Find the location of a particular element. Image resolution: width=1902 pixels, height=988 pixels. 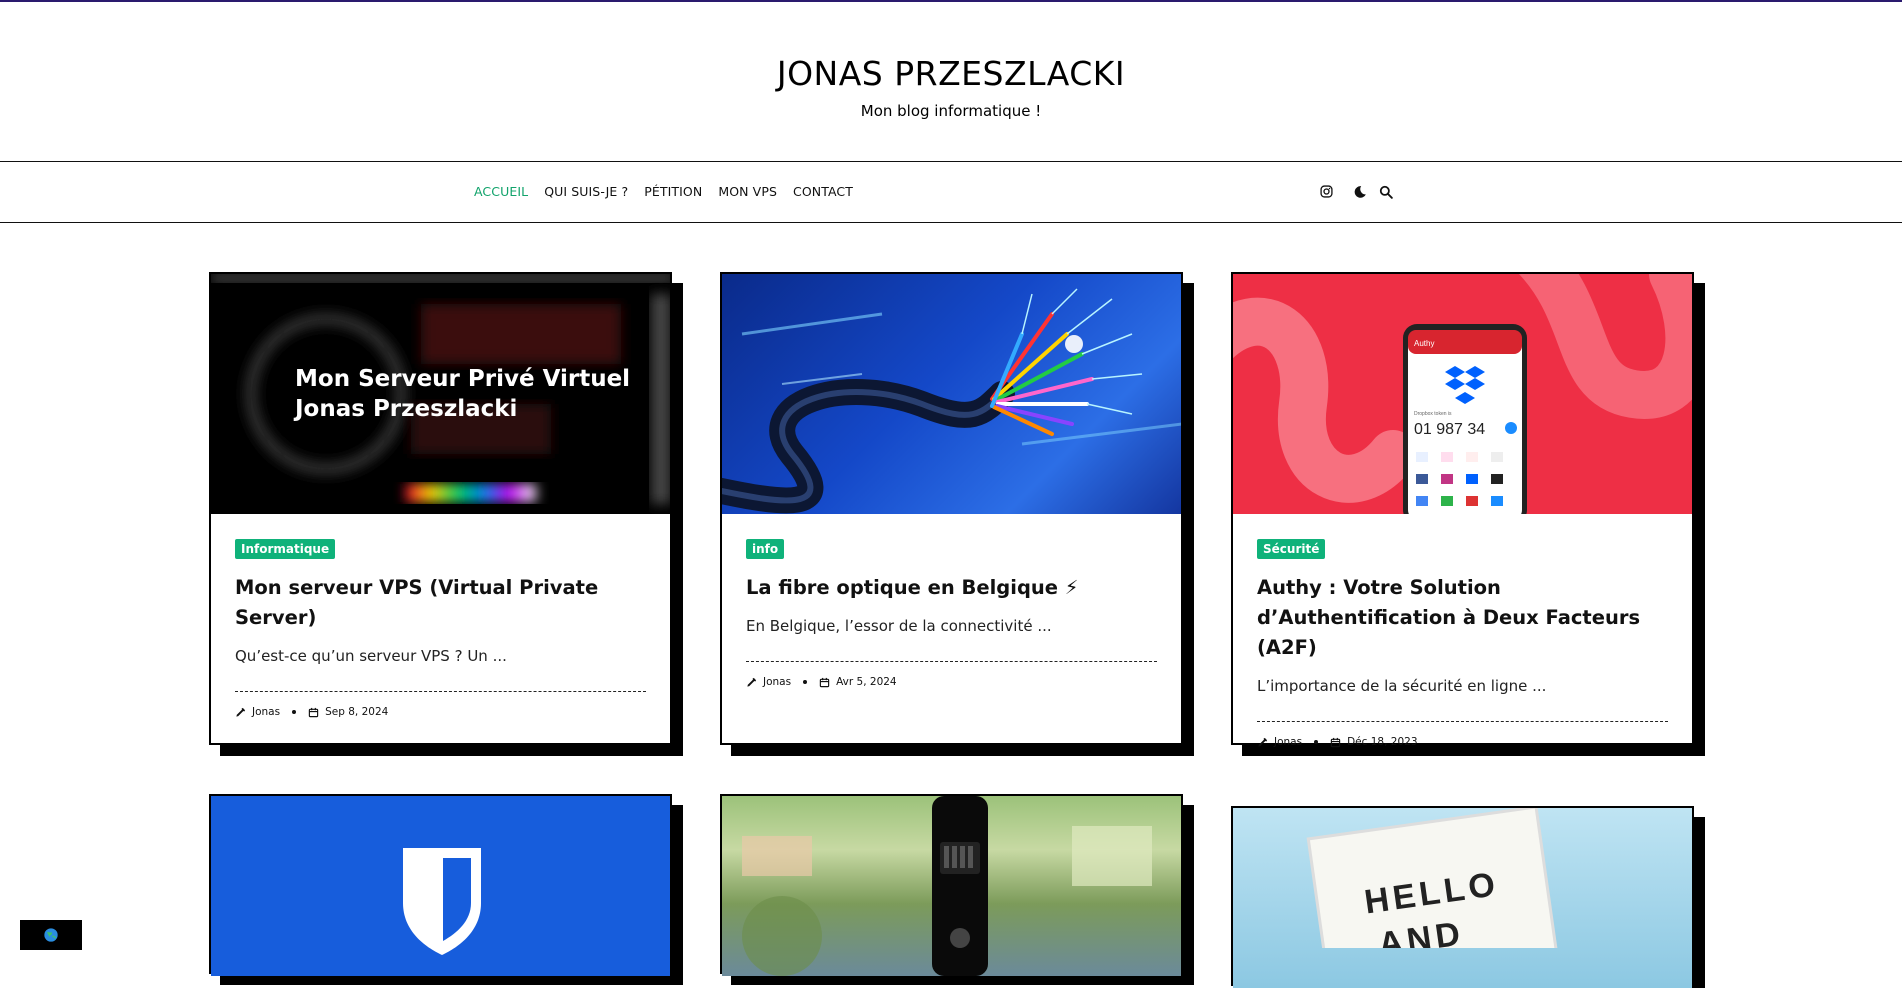

thumbnail-caption-line1: Mon Serveur Privé Virtuel is located at coordinates (463, 379).